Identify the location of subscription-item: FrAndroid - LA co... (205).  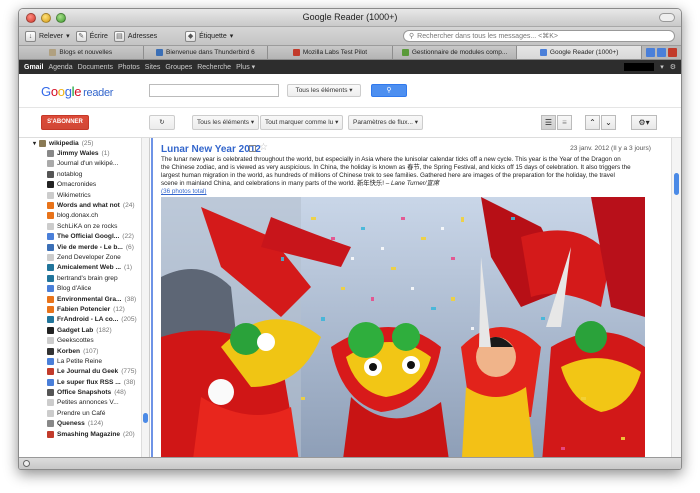
(84, 320).